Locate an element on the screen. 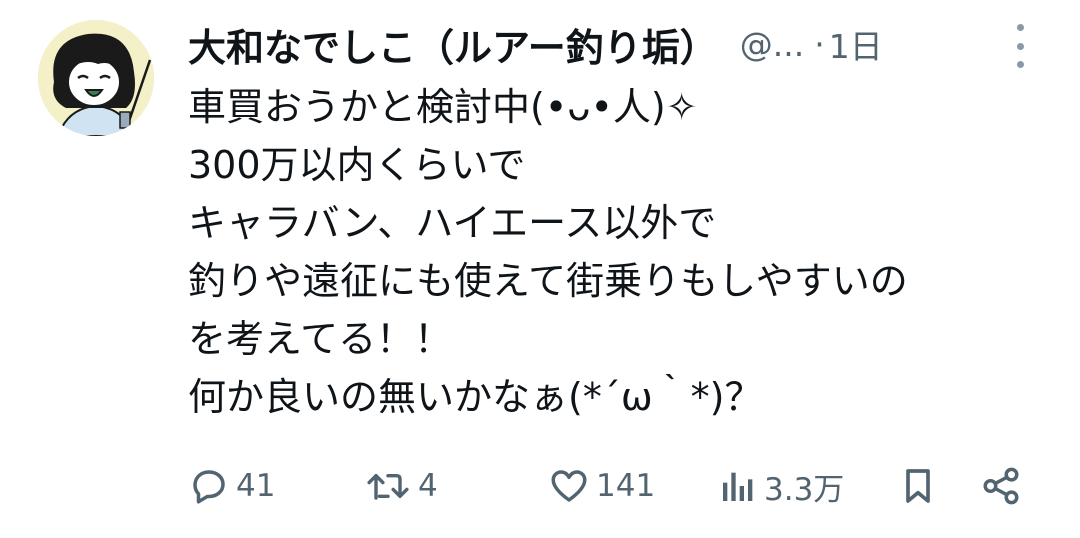 This screenshot has height=538, width=1080. share-button is located at coordinates (1001, 486).